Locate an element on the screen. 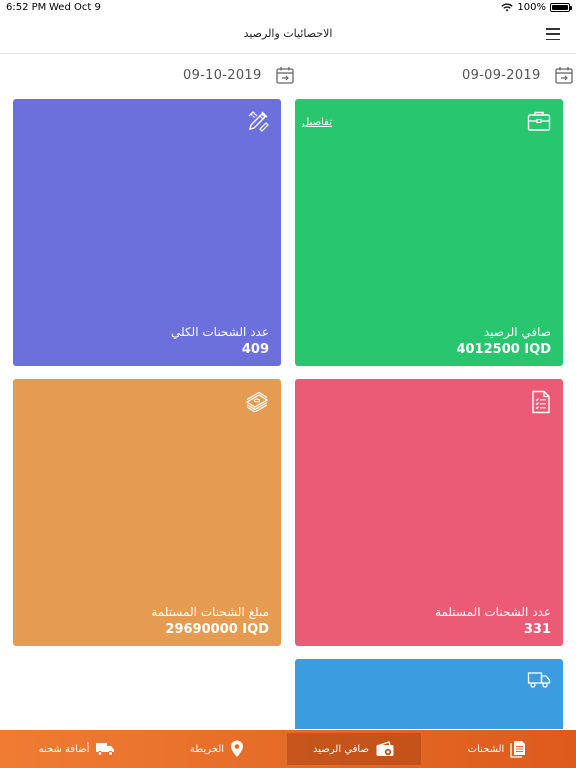 Image resolution: width=576 pixels, height=768 pixels. total-shipments-value: 409 is located at coordinates (255, 349).